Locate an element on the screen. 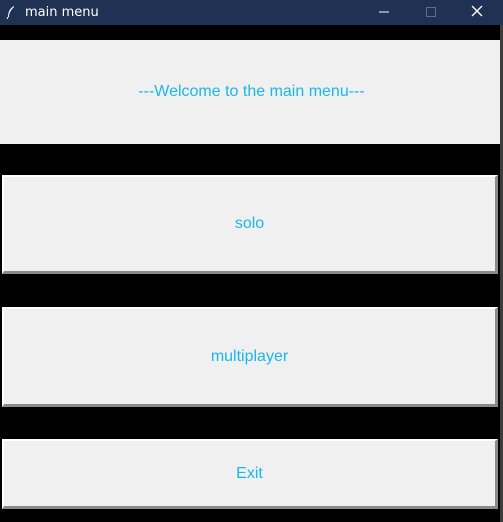  close-button is located at coordinates (477, 12).